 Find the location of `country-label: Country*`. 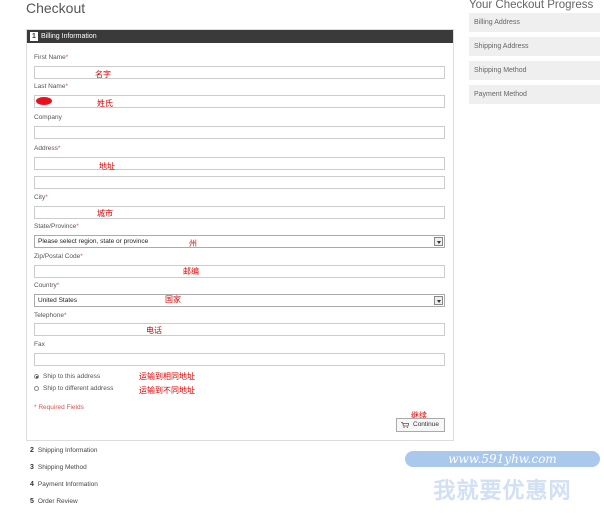

country-label: Country* is located at coordinates (47, 285).